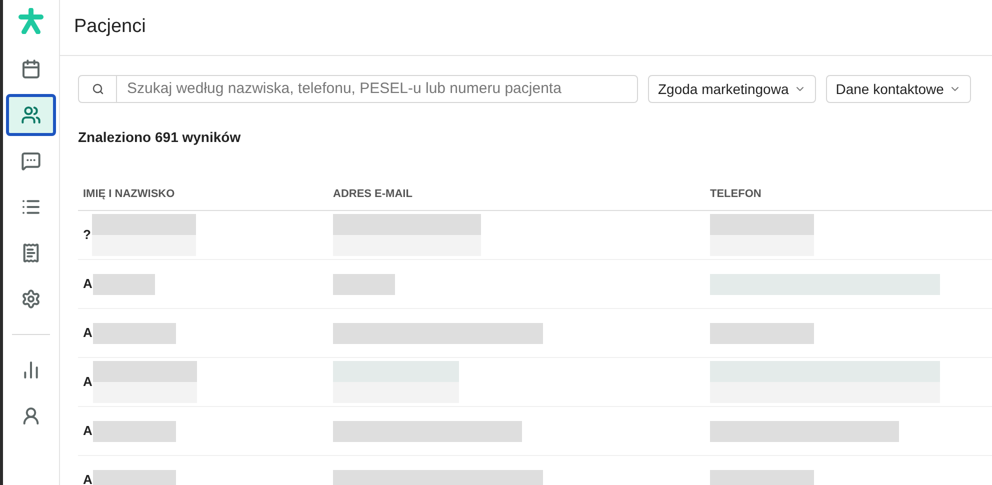 The height and width of the screenshot is (485, 992). Describe the element at coordinates (358, 89) in the screenshot. I see `search-field: Szukaj według nazwiska, telefonu, PESEL-u lub numeru pacjenta` at that location.